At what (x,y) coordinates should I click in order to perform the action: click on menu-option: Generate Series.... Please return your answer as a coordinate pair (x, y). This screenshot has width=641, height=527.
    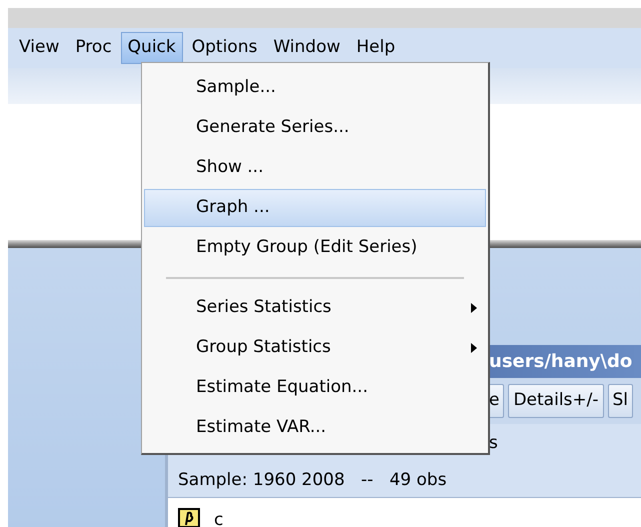
    Looking at the image, I should click on (315, 128).